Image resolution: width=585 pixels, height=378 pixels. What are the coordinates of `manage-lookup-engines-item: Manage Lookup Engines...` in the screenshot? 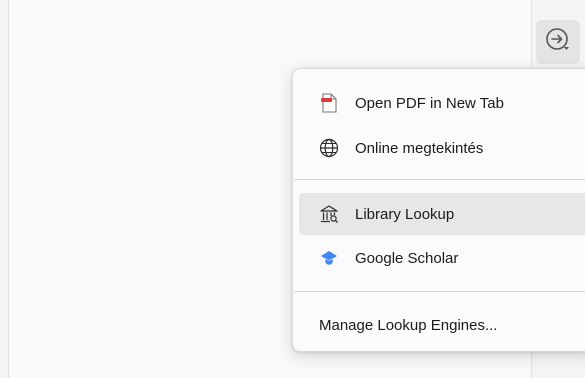 It's located at (442, 325).